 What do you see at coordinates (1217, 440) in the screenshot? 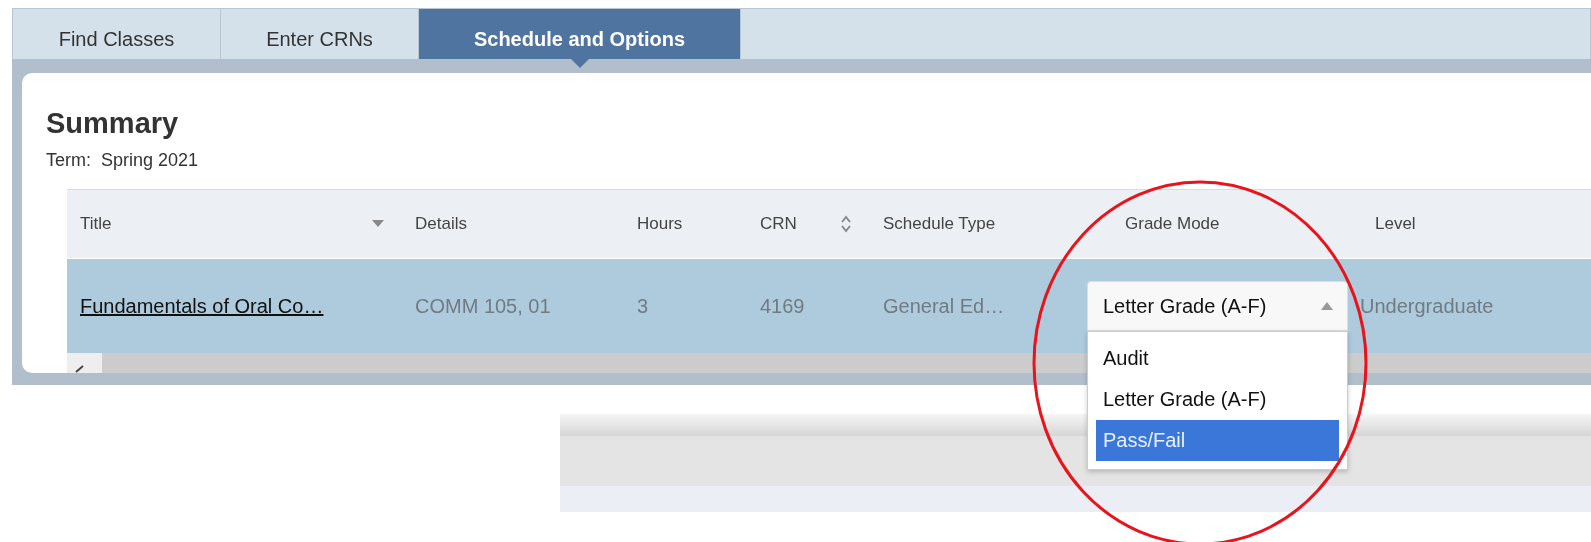
I see `dropdown-option: Pass/Fail` at bounding box center [1217, 440].